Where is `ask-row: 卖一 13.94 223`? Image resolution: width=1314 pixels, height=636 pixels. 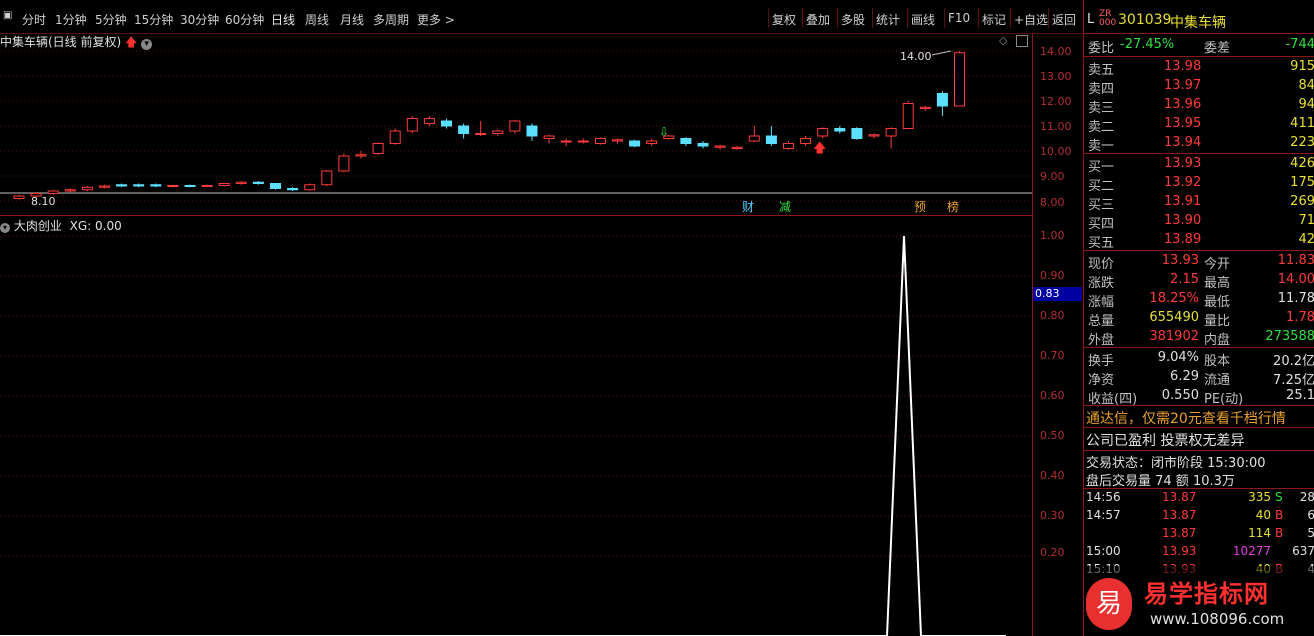 ask-row: 卖一 13.94 223 is located at coordinates (1199, 144).